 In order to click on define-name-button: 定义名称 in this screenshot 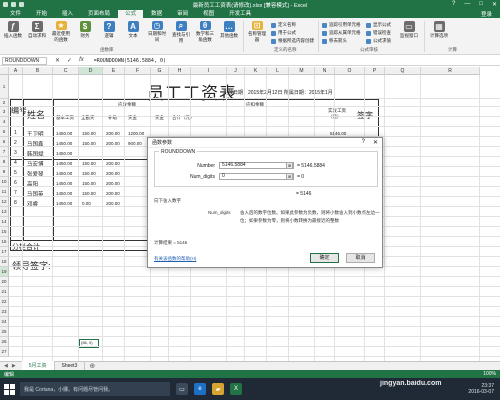, I will do `click(283, 25)`.